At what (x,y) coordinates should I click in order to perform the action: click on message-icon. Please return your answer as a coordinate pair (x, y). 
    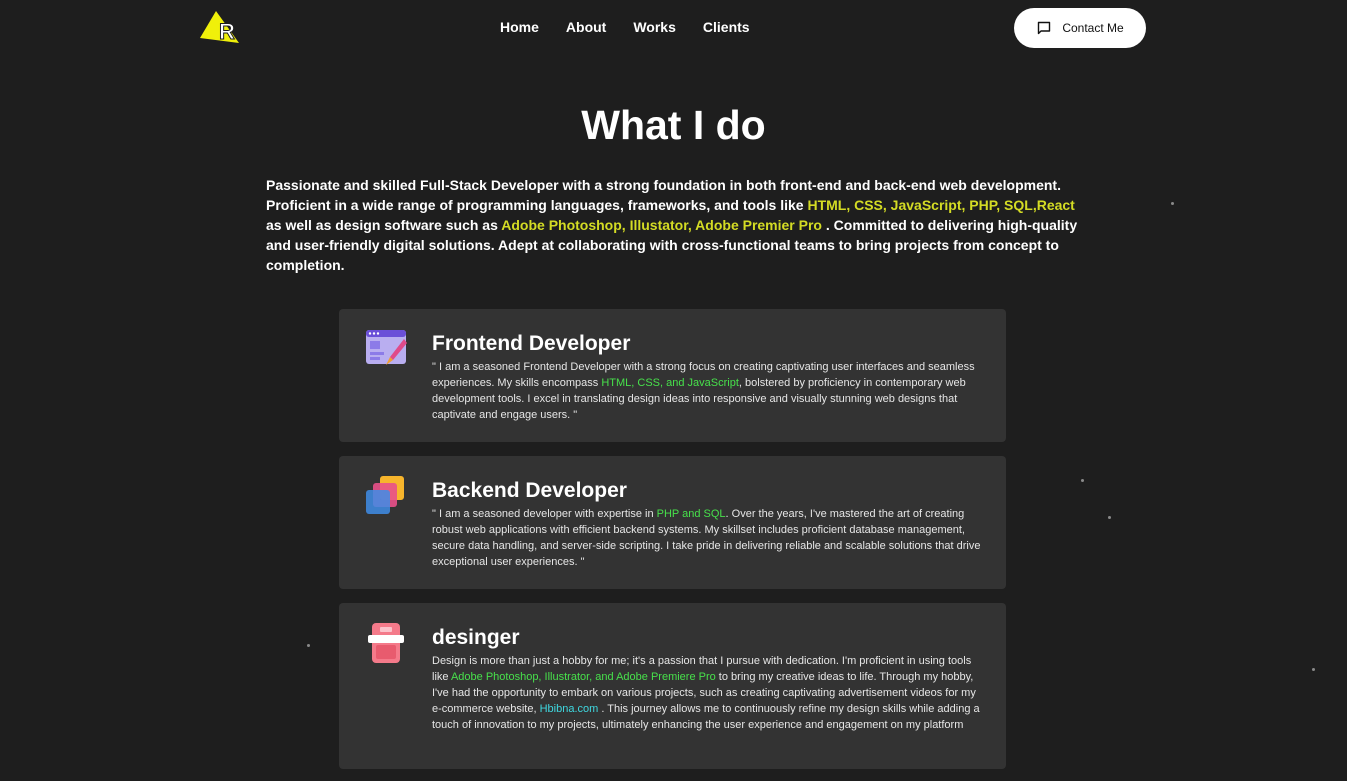
    Looking at the image, I should click on (1044, 28).